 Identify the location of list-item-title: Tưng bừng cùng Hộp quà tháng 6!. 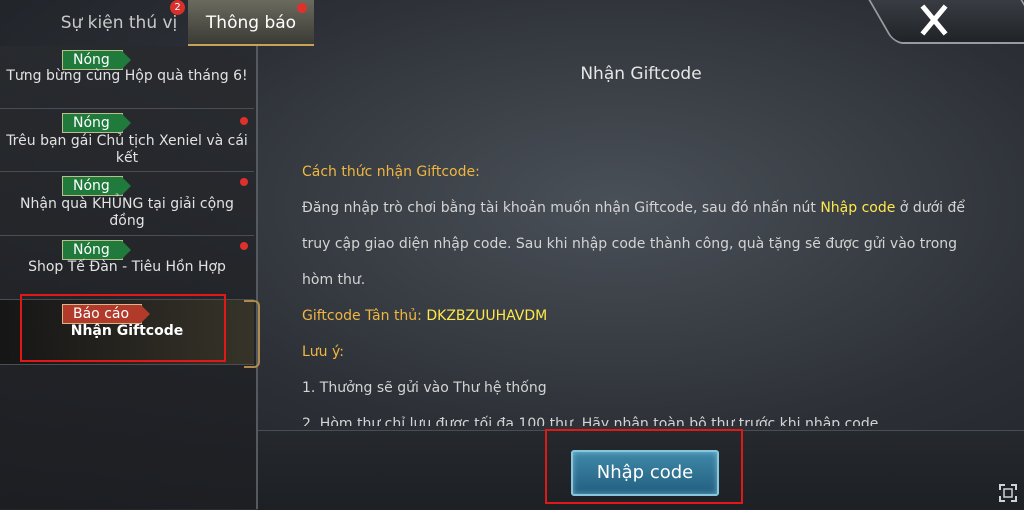
(127, 76).